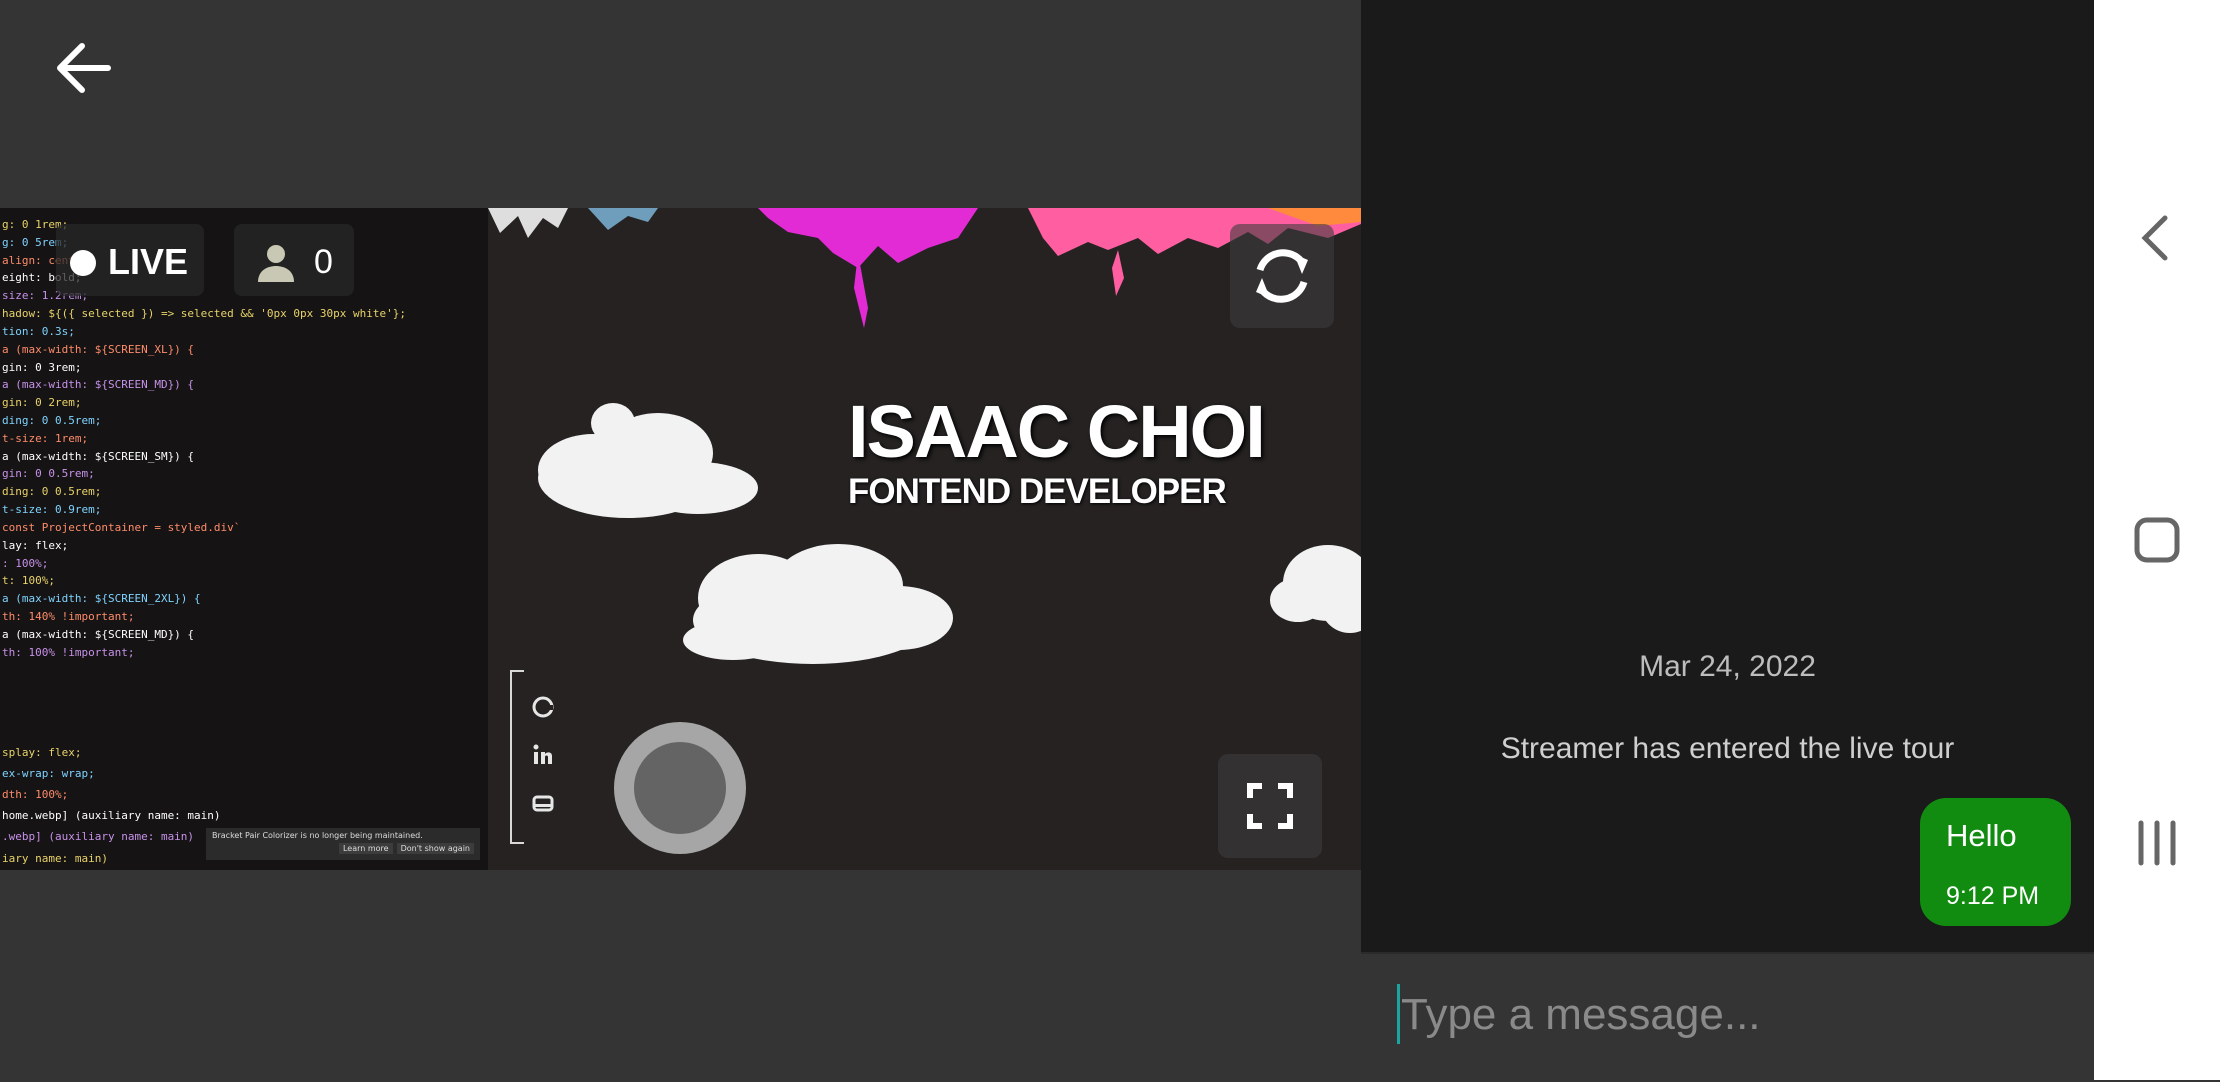  What do you see at coordinates (1731, 1015) in the screenshot?
I see `message-input` at bounding box center [1731, 1015].